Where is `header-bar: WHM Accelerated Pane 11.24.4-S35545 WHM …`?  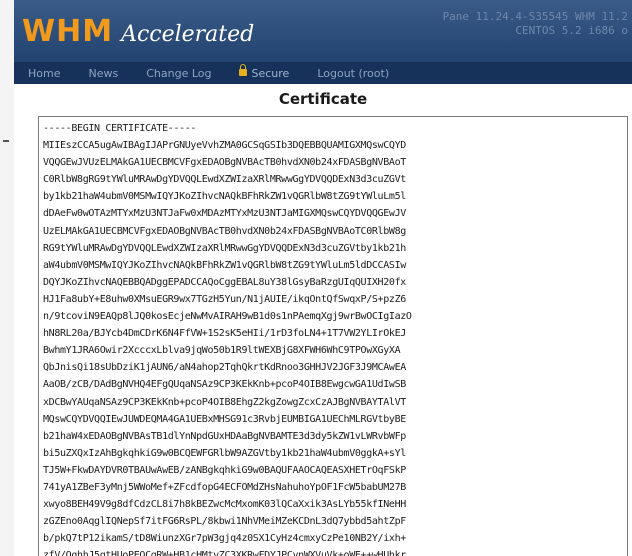 header-bar: WHM Accelerated Pane 11.24.4-S35545 WHM … is located at coordinates (323, 31).